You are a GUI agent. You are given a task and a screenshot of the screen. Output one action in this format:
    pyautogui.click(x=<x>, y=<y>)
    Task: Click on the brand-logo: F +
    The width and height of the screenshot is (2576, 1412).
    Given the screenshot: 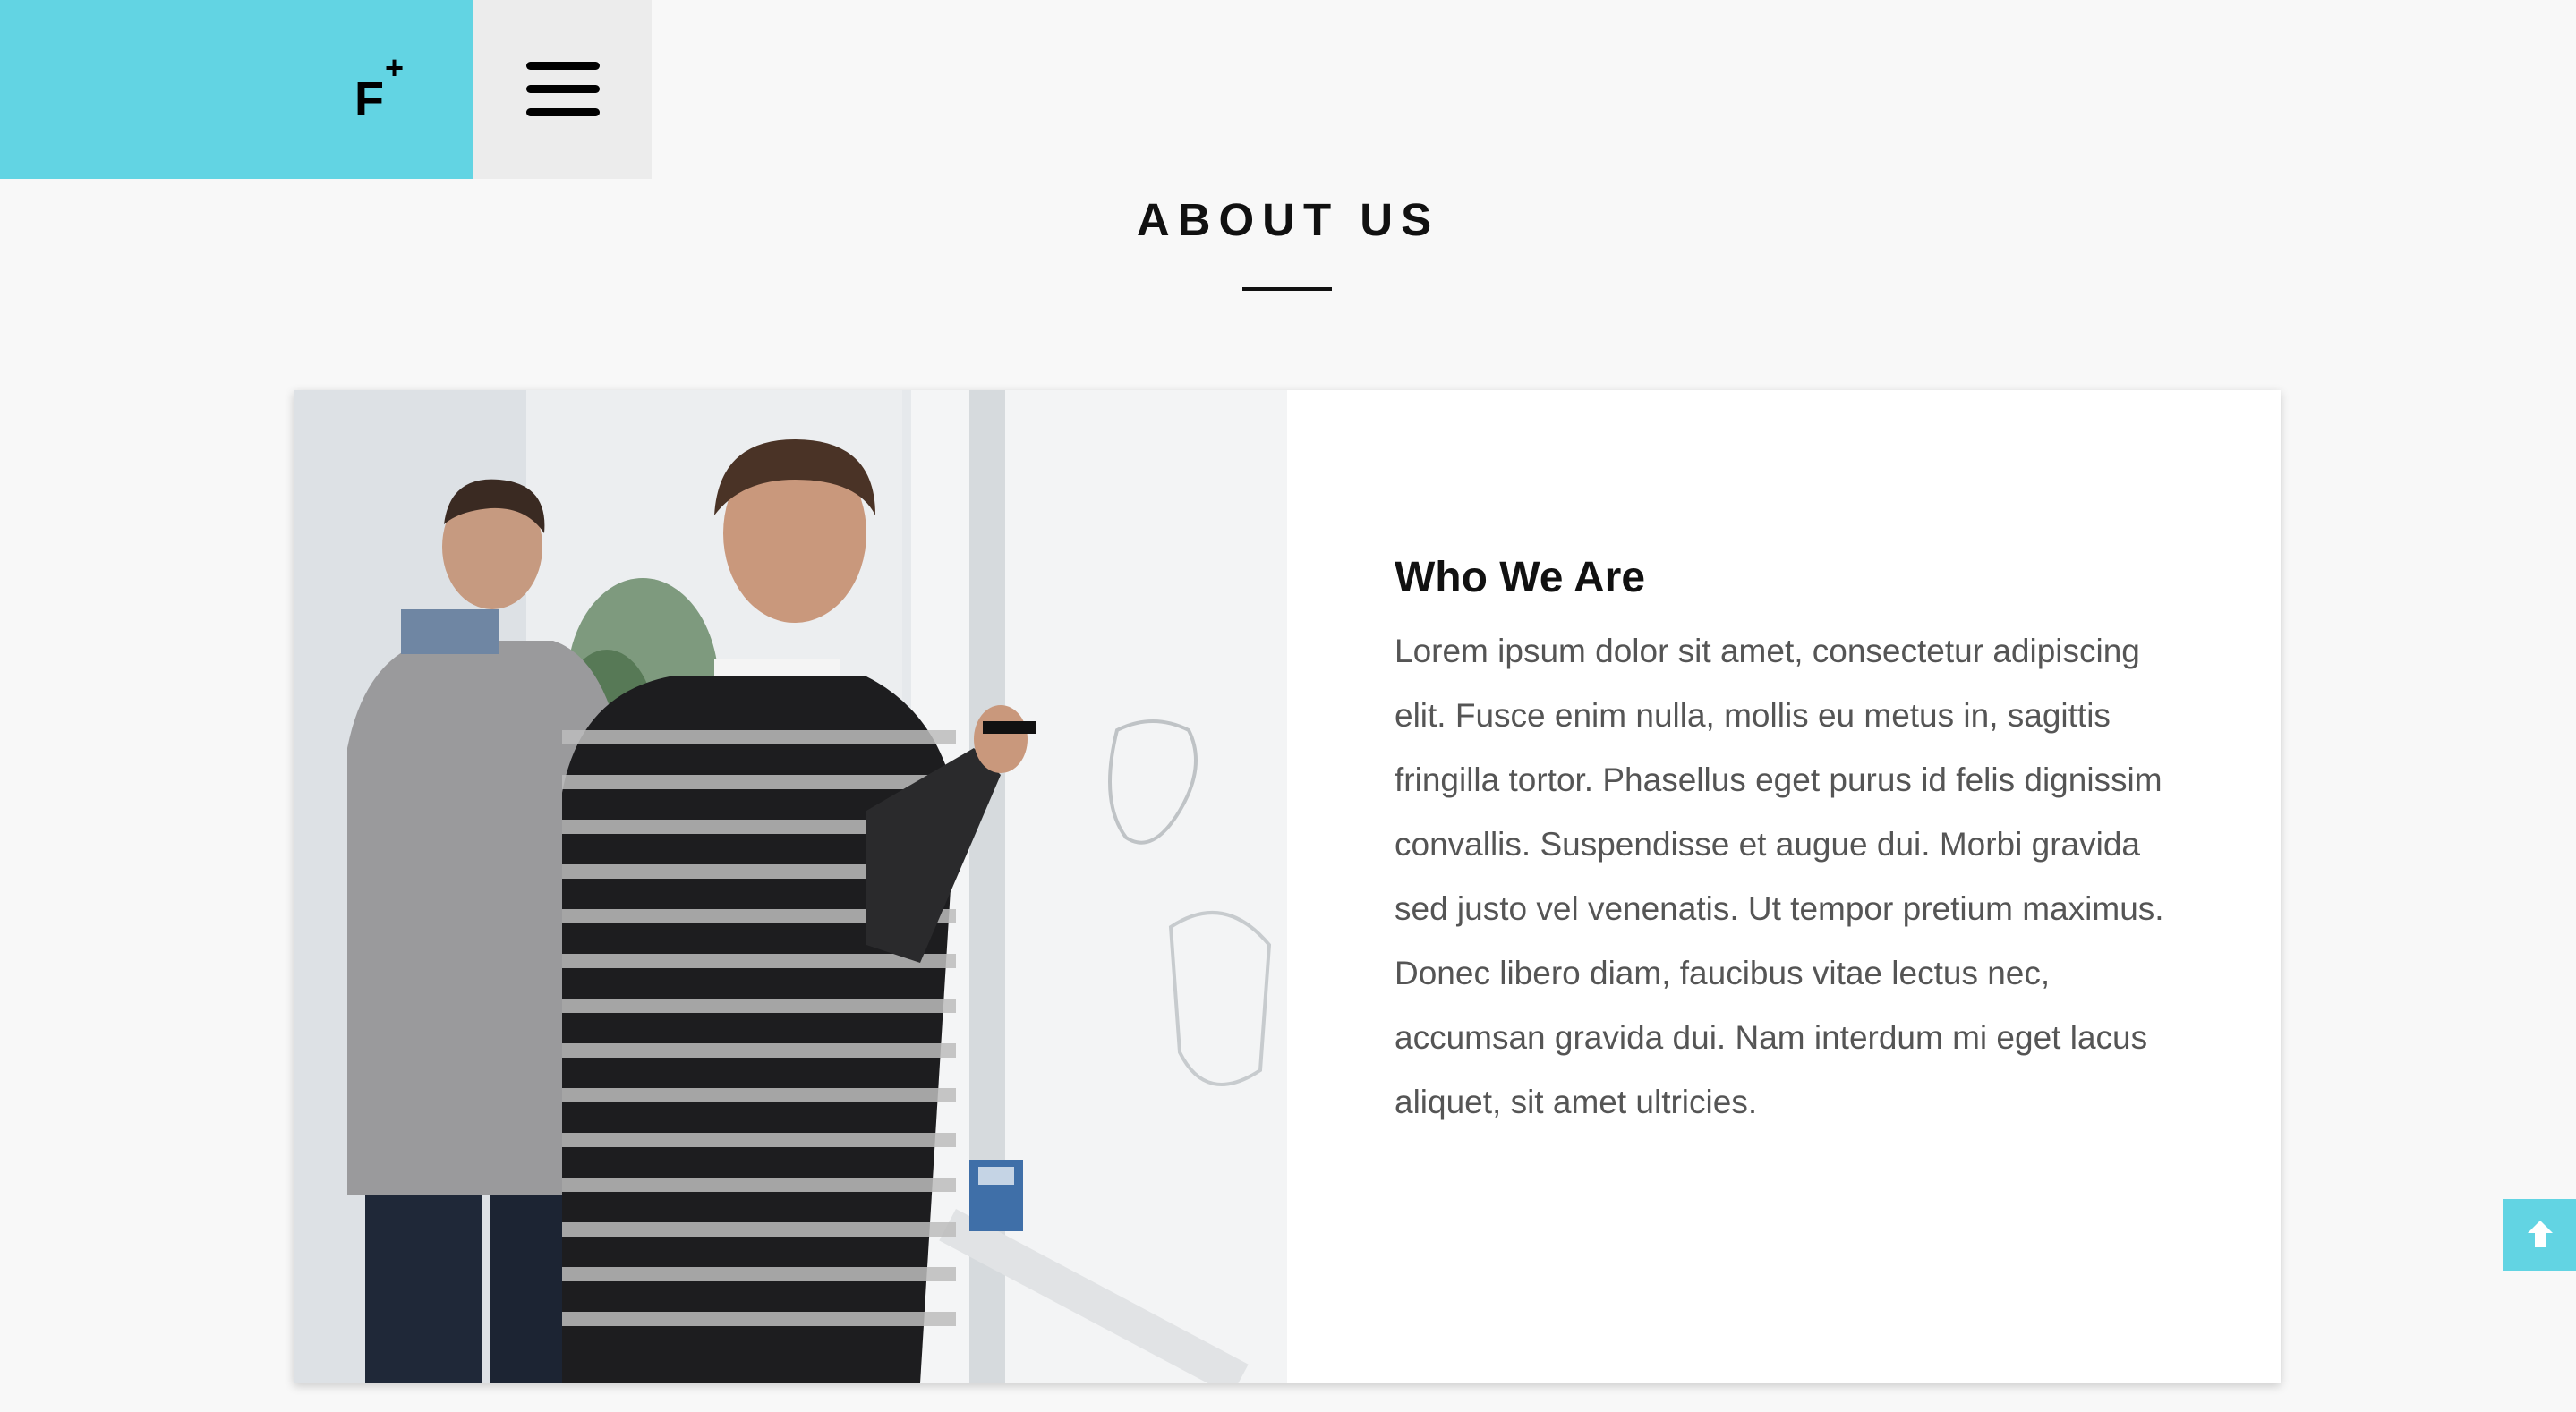 What is the action you would take?
    pyautogui.click(x=385, y=89)
    